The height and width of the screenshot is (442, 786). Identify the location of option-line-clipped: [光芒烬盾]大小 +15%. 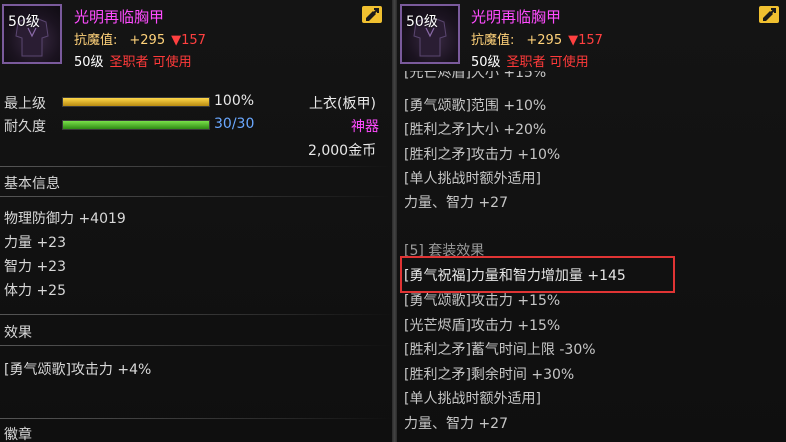
(475, 76).